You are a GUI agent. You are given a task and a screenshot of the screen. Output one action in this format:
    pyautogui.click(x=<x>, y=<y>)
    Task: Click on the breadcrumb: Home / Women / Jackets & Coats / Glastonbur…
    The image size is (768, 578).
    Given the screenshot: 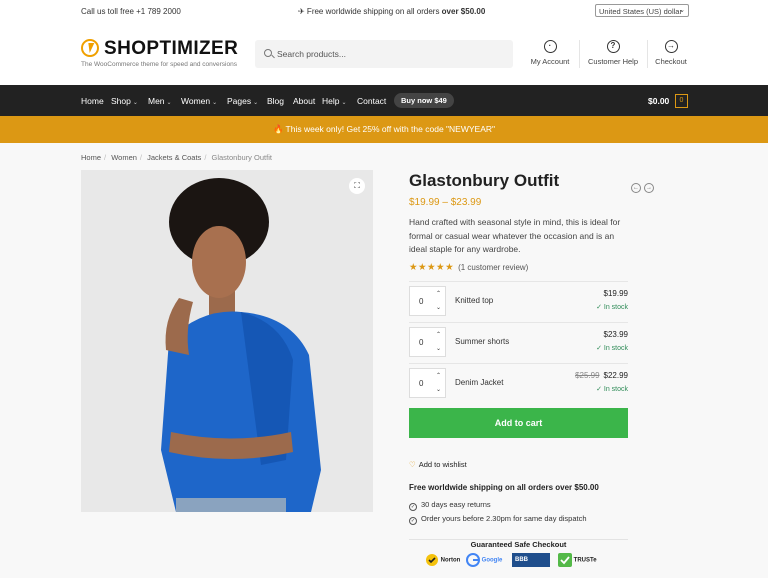 What is the action you would take?
    pyautogui.click(x=176, y=157)
    